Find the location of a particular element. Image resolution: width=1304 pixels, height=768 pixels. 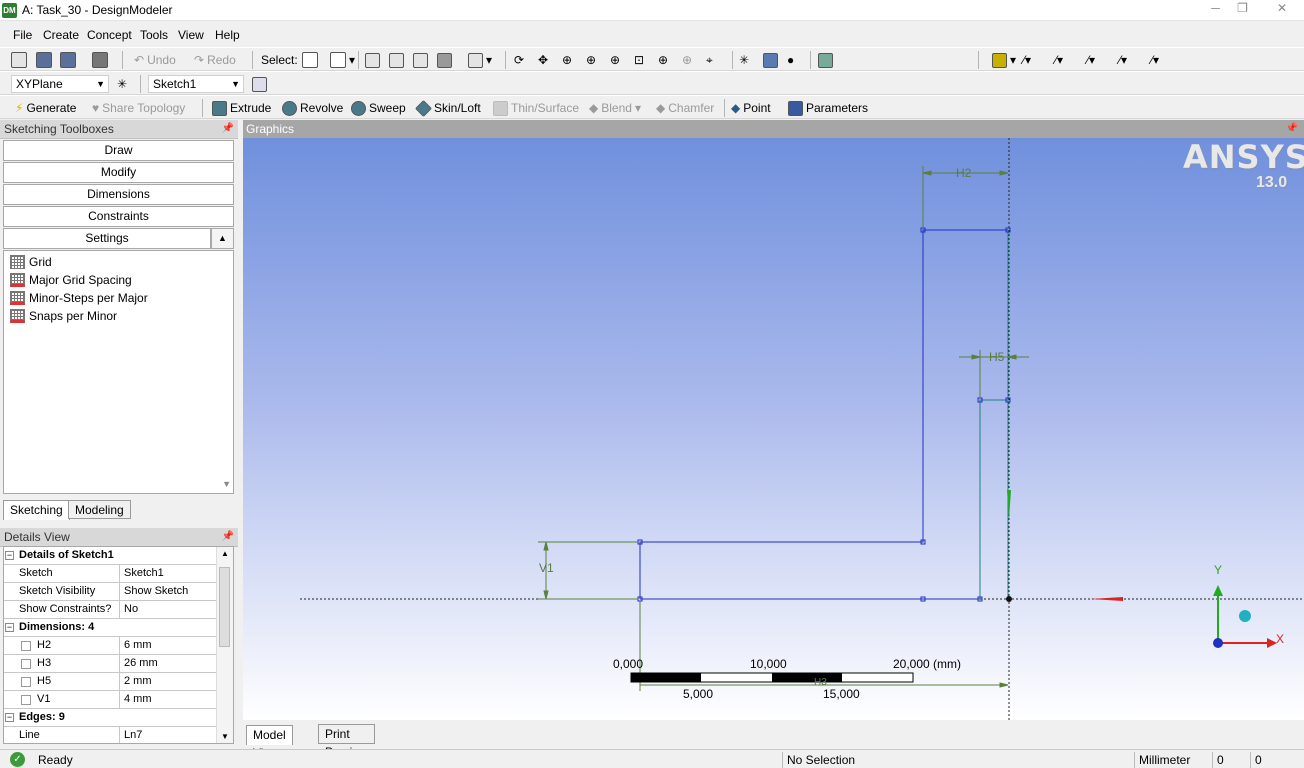

sketch-tool-5-icon: ⁄▾ is located at coordinates (1155, 60).